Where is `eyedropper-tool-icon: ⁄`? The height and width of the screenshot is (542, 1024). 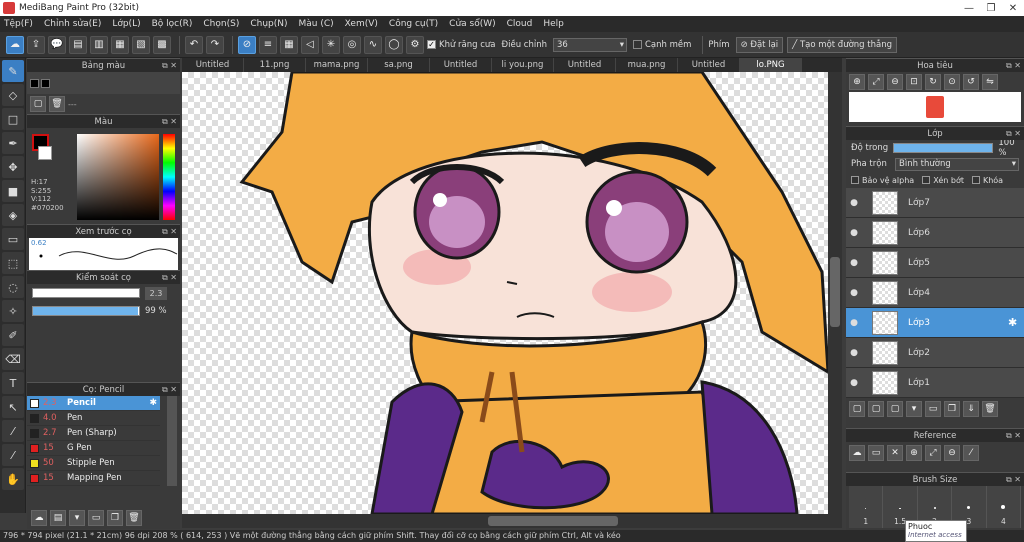 eyedropper-tool-icon: ⁄ is located at coordinates (13, 431).